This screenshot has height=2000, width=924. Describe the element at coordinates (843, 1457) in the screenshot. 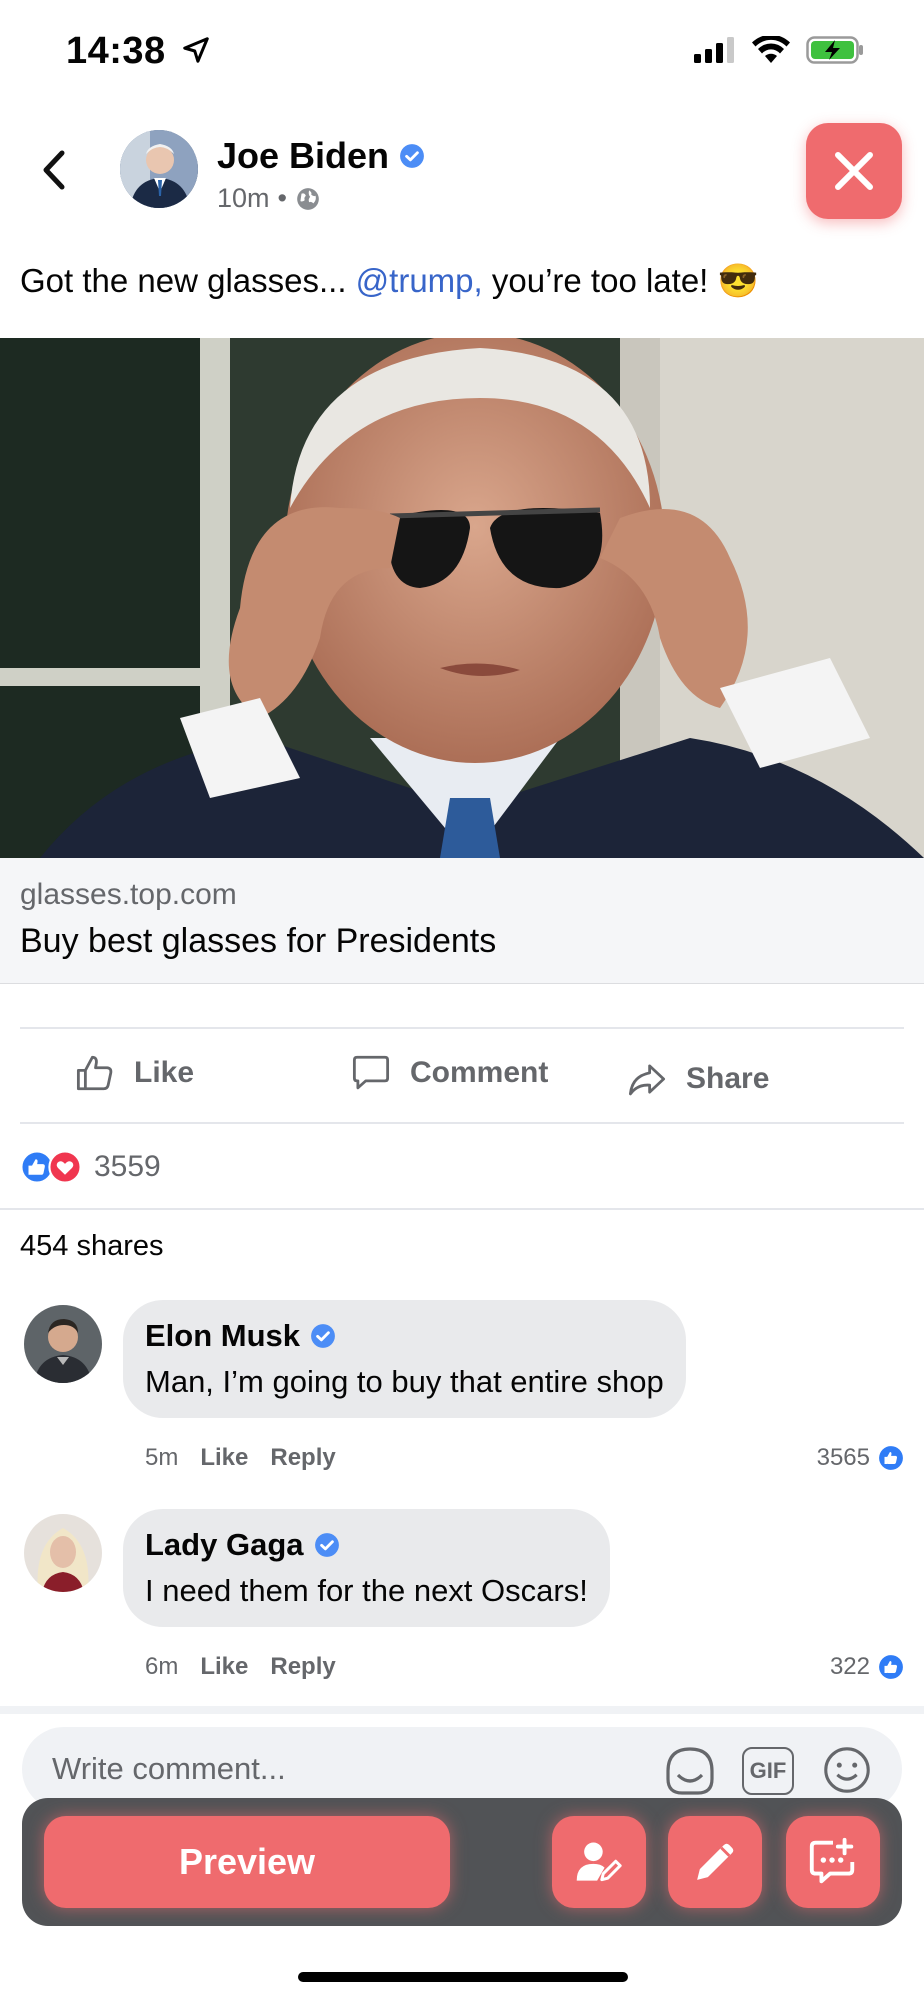

I see `comment-likes-text: 3565` at that location.